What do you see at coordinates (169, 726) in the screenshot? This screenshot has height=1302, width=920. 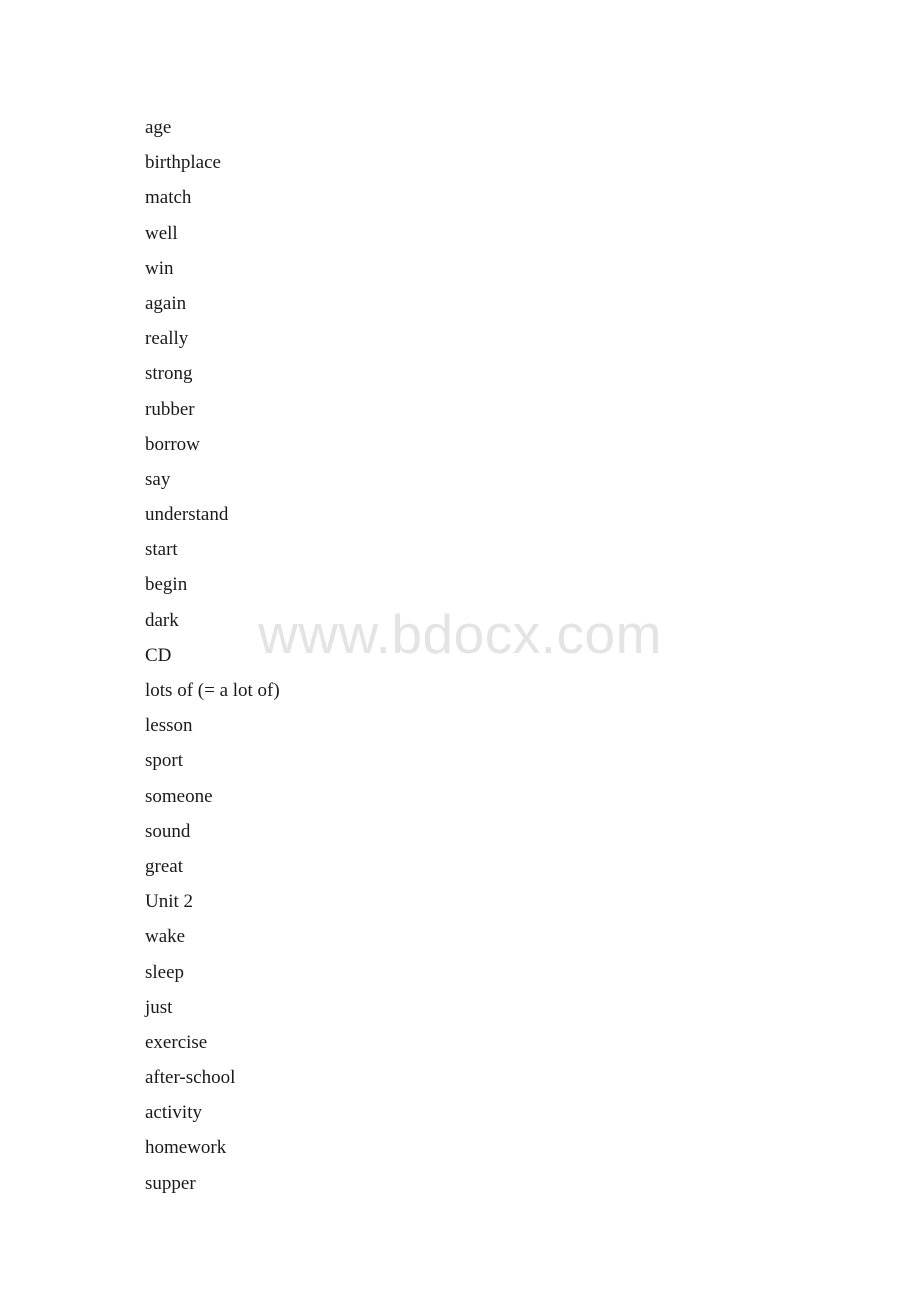 I see `word-list-item: lesson` at bounding box center [169, 726].